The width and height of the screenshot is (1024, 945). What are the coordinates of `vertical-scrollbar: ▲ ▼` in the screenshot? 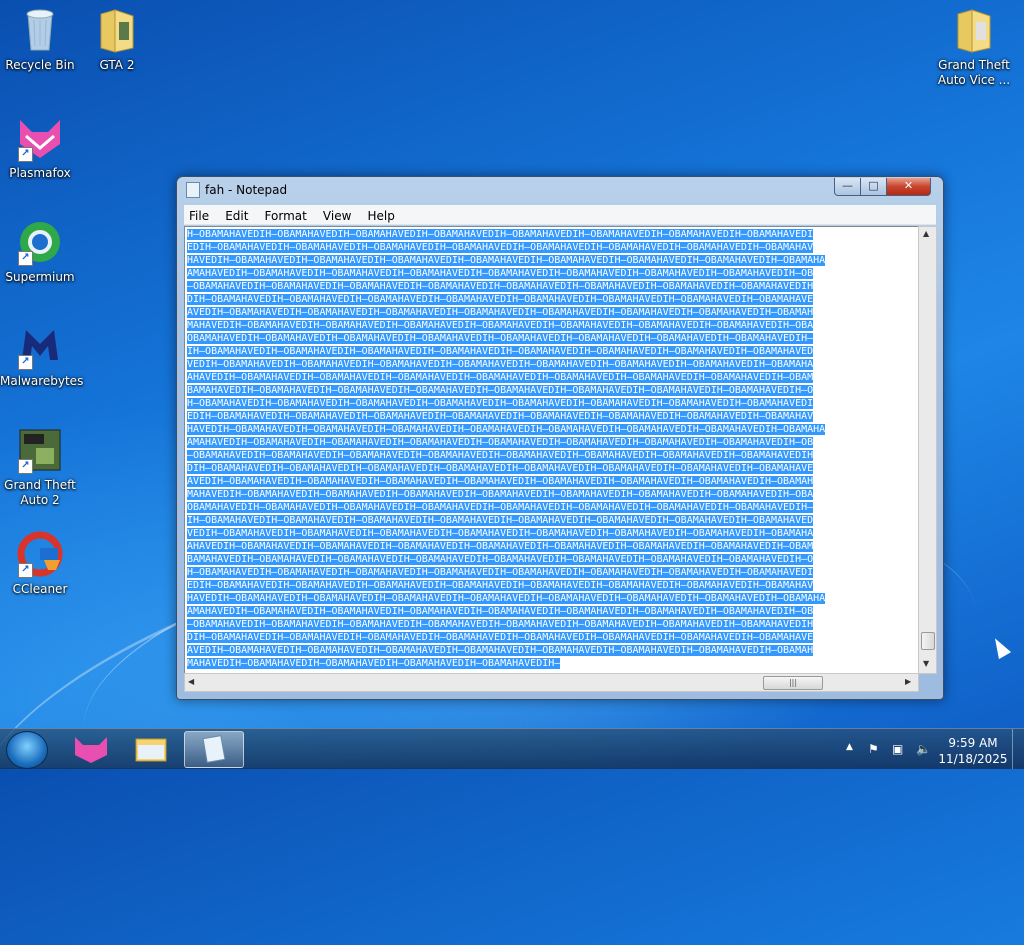 It's located at (927, 450).